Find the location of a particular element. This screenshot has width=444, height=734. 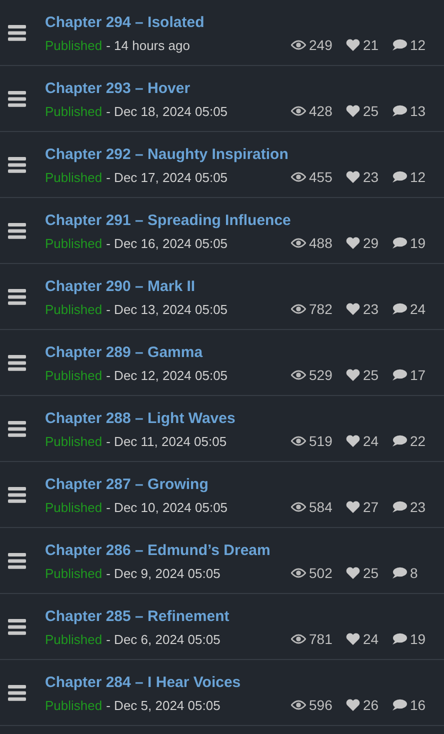

comment-count: 16 is located at coordinates (418, 705).